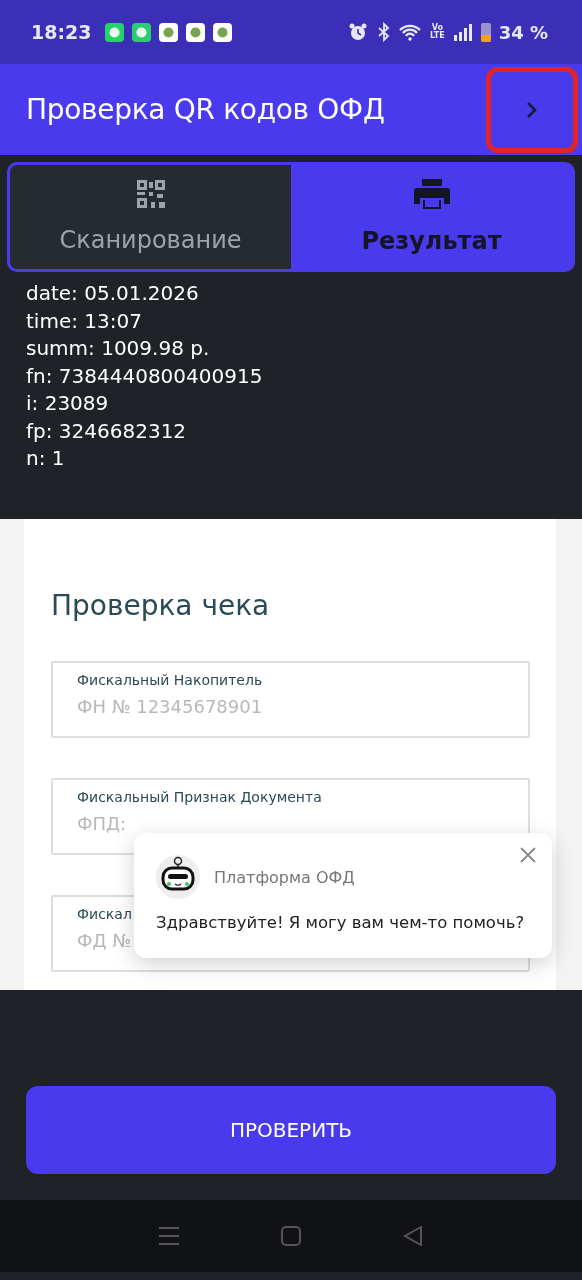 This screenshot has width=582, height=1280. I want to click on field-label: Фискальный Накопитель, so click(170, 680).